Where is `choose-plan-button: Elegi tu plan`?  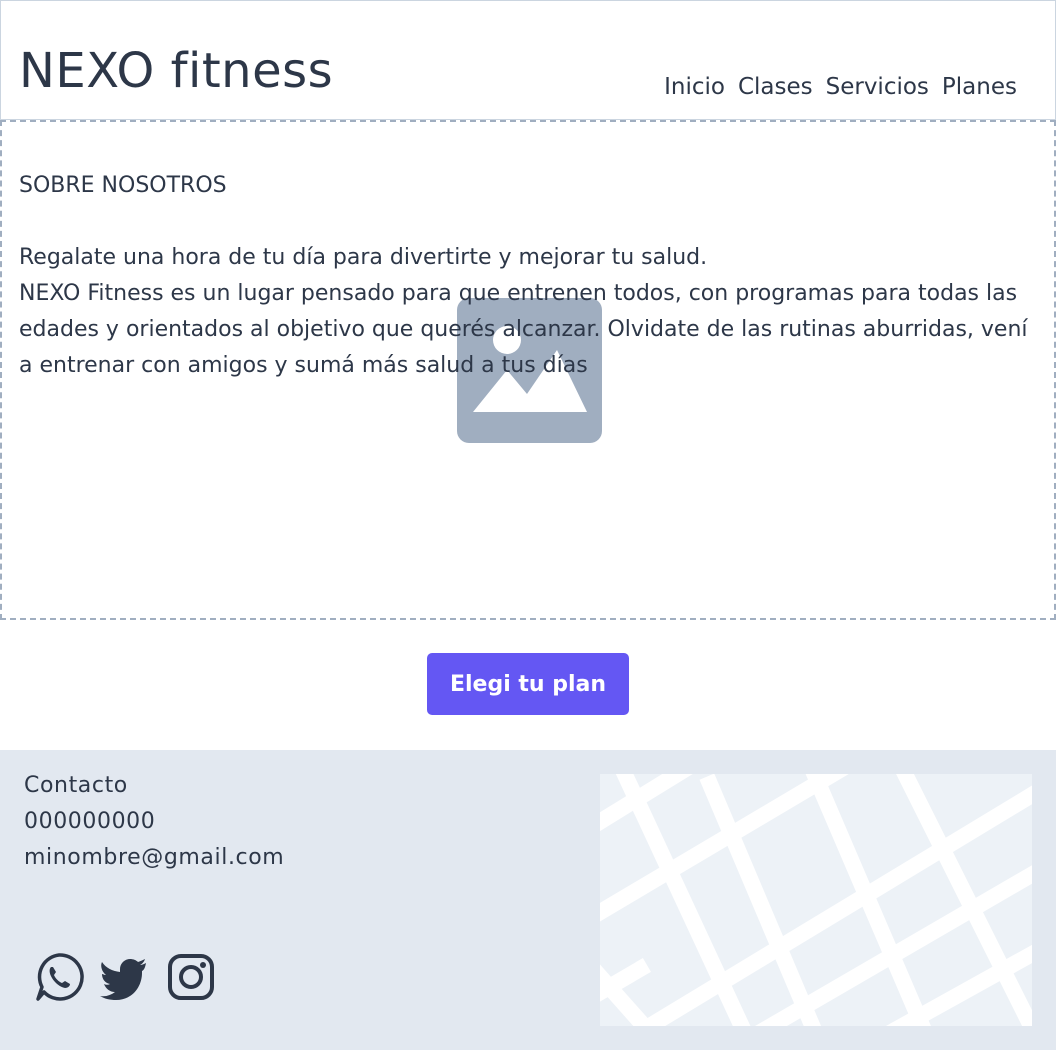 choose-plan-button: Elegi tu plan is located at coordinates (528, 684).